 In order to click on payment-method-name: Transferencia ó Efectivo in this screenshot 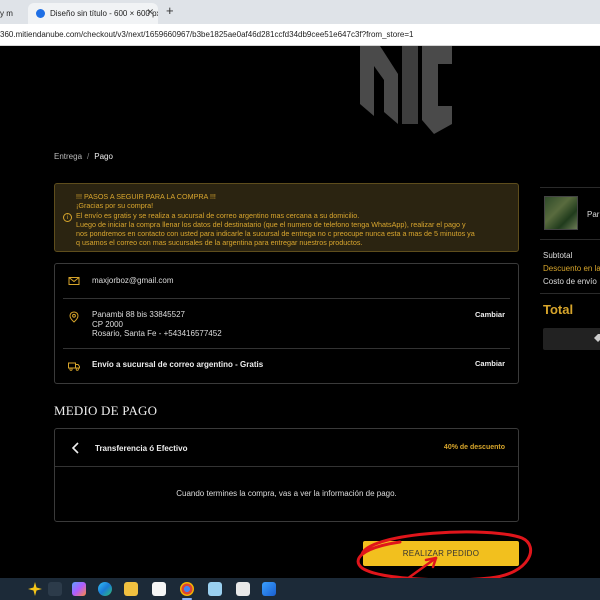, I will do `click(141, 448)`.